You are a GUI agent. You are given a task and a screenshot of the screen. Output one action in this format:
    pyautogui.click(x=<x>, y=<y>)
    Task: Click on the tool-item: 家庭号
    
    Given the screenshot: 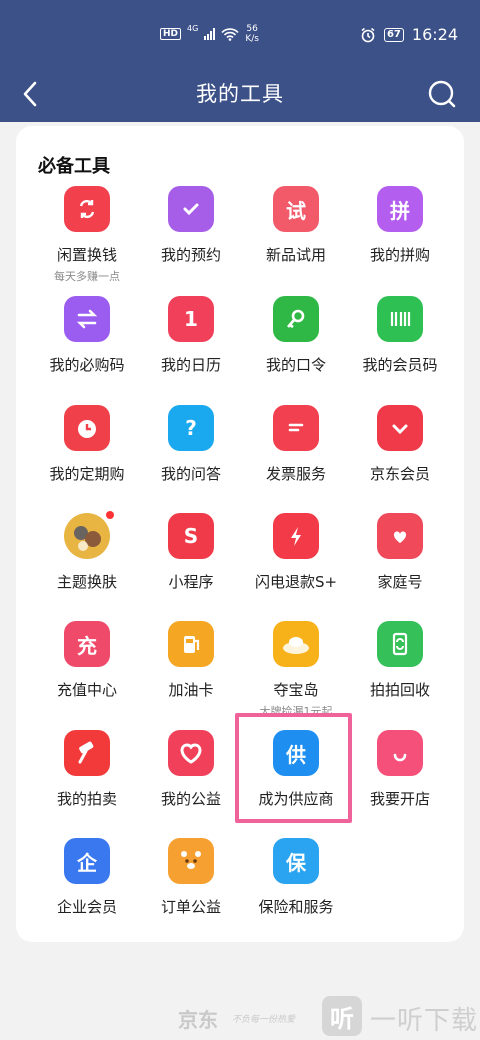 What is the action you would take?
    pyautogui.click(x=400, y=552)
    